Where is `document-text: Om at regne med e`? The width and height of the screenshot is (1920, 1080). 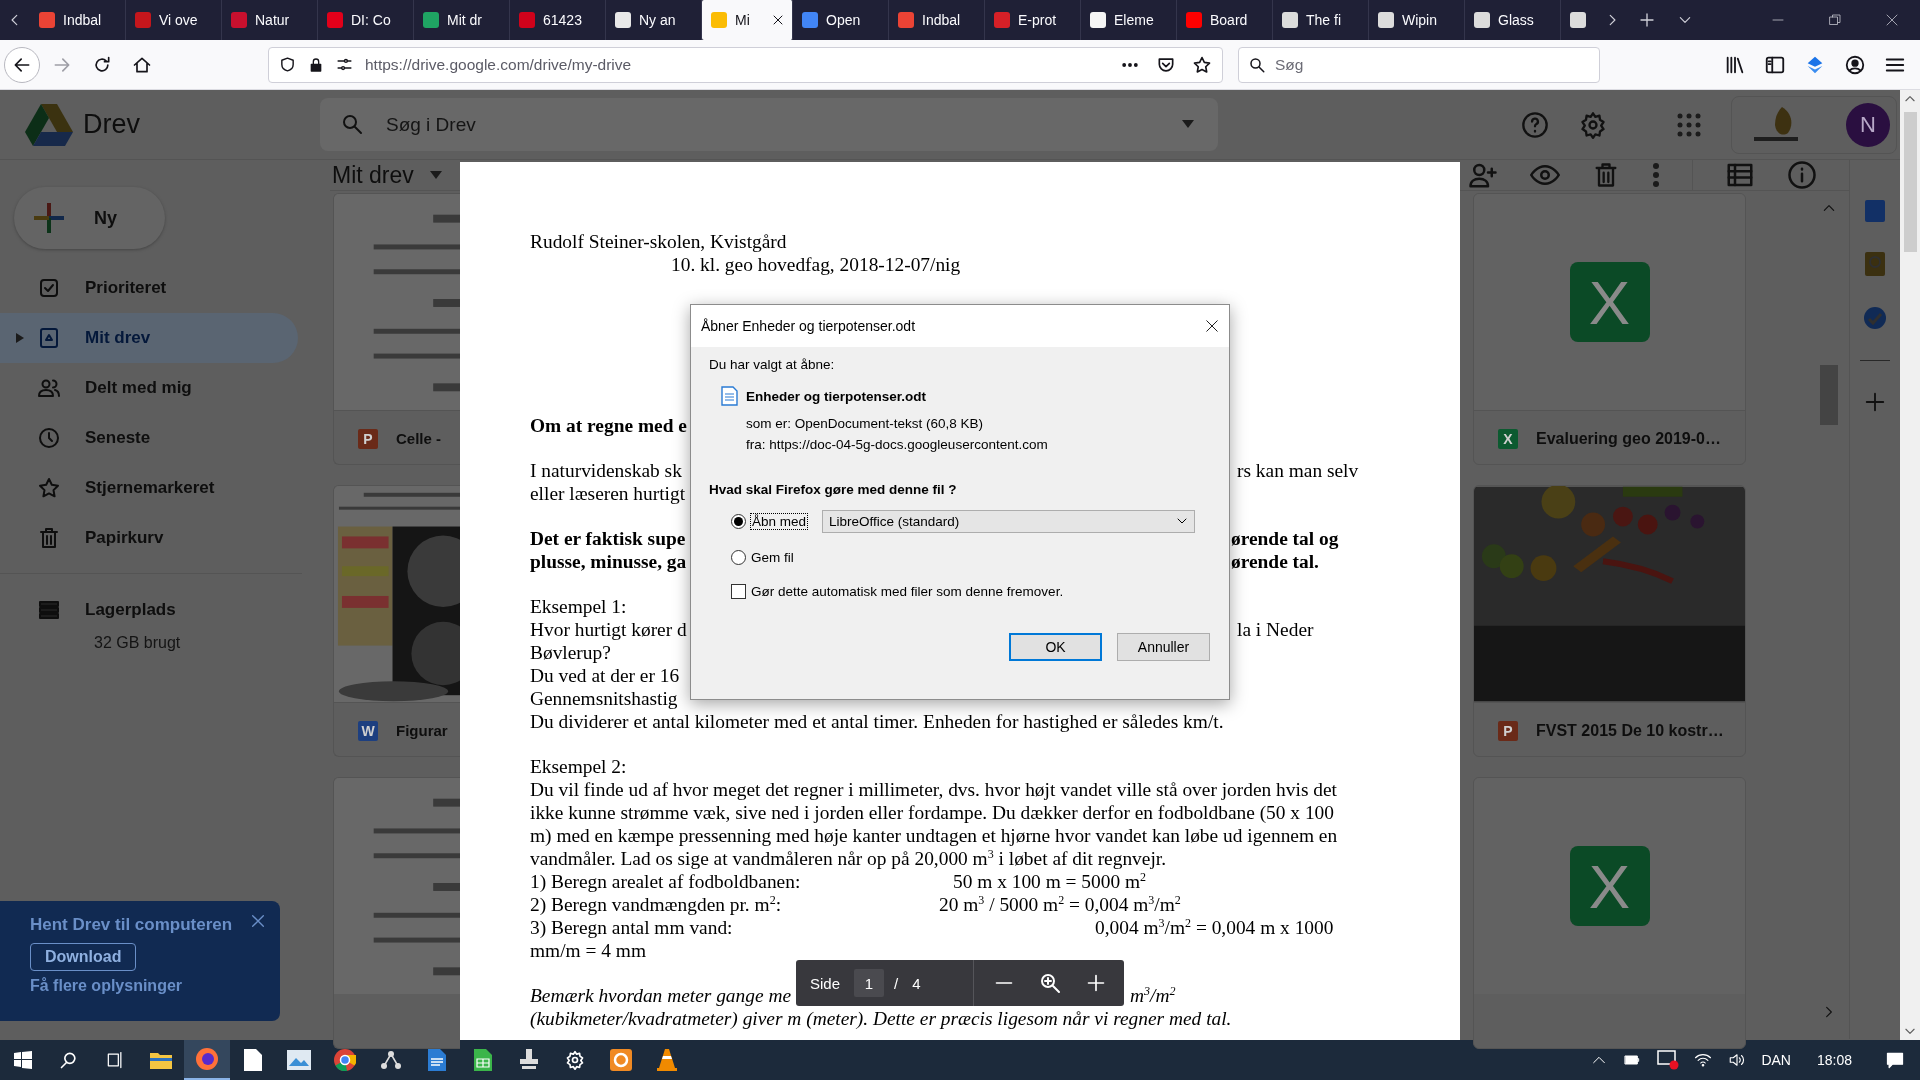
document-text: Om at regne med e is located at coordinates (608, 425).